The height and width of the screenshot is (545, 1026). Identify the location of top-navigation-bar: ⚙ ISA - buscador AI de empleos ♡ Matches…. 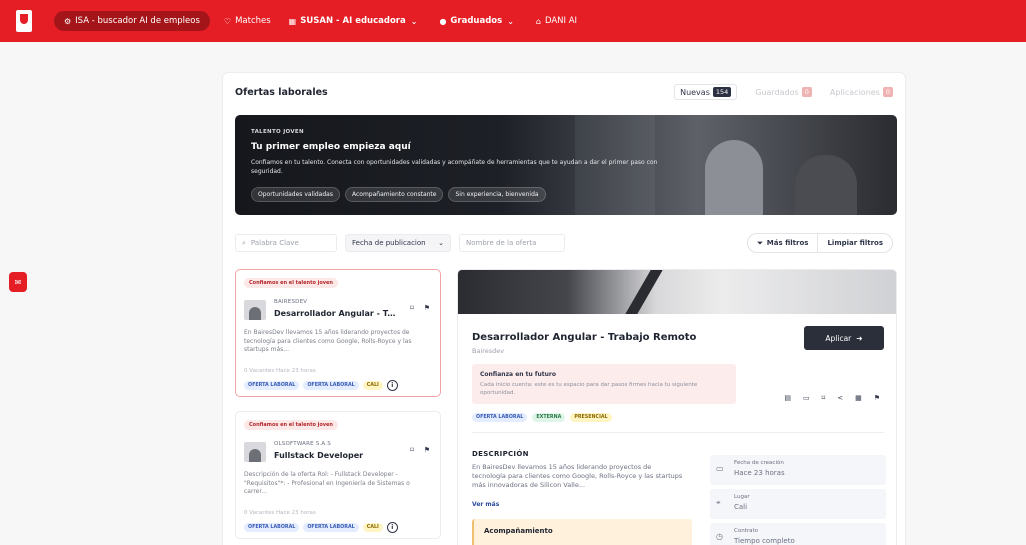
(513, 21).